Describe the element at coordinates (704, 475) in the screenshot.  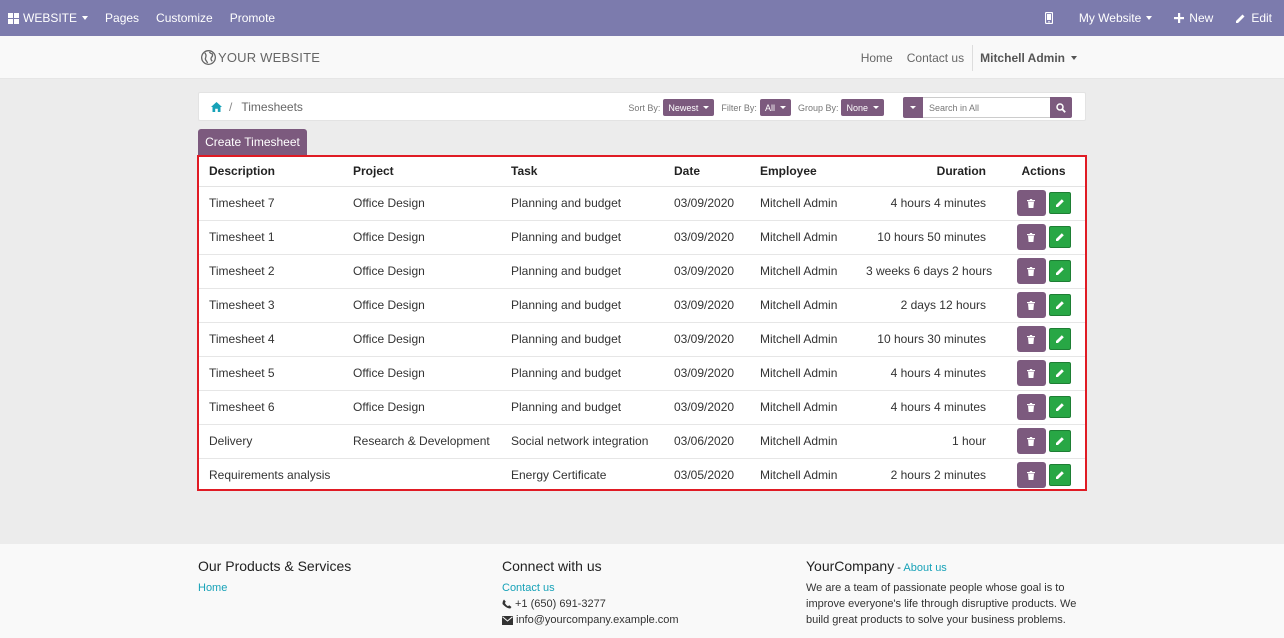
I see `cell-date: 03/05/2020` at that location.